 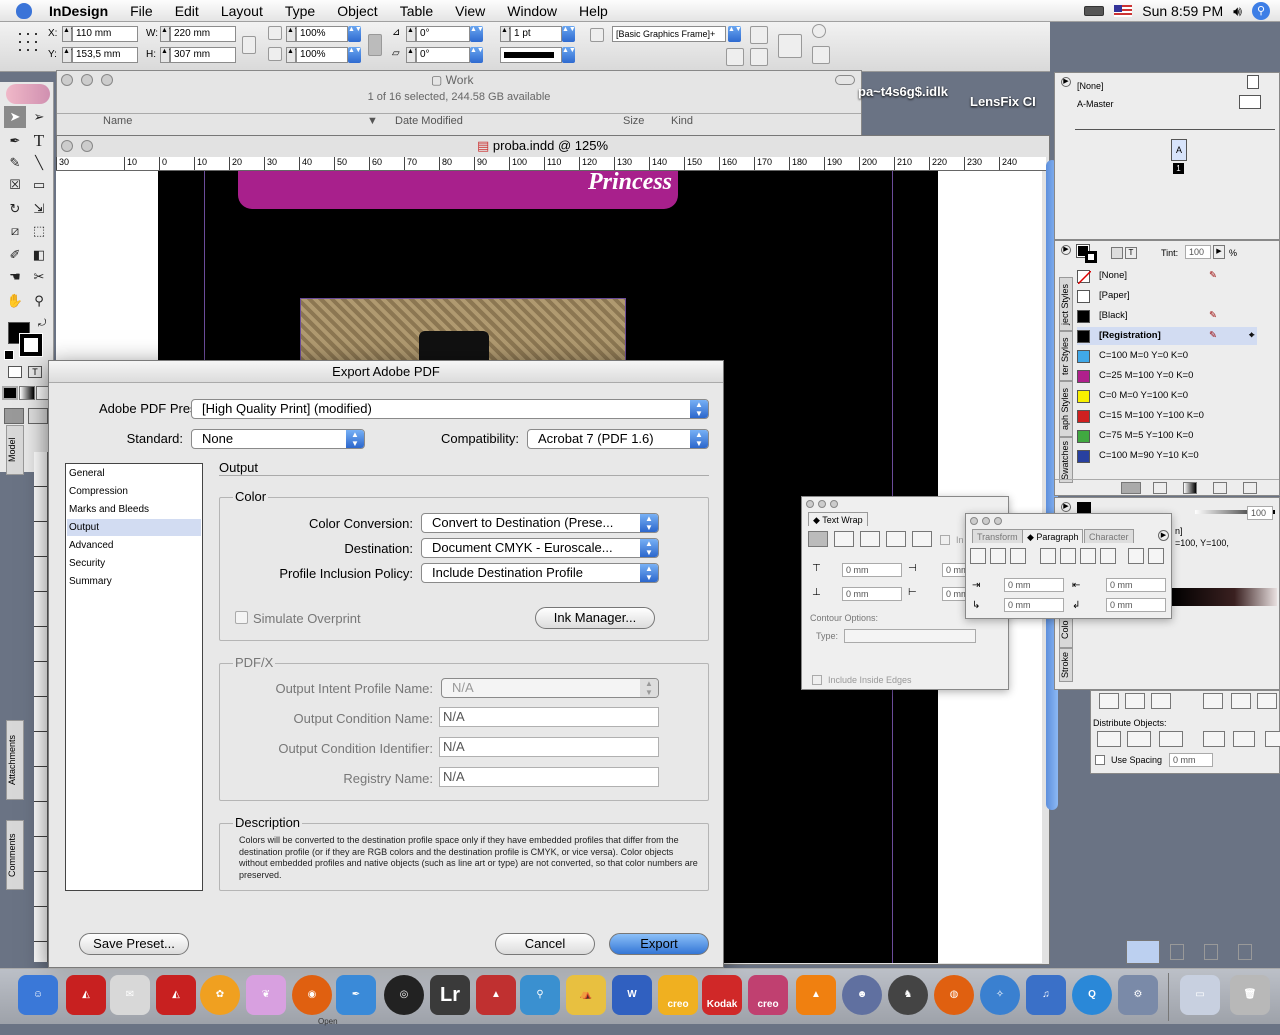 What do you see at coordinates (1095, 104) in the screenshot?
I see `pages-a-master: A-Master` at bounding box center [1095, 104].